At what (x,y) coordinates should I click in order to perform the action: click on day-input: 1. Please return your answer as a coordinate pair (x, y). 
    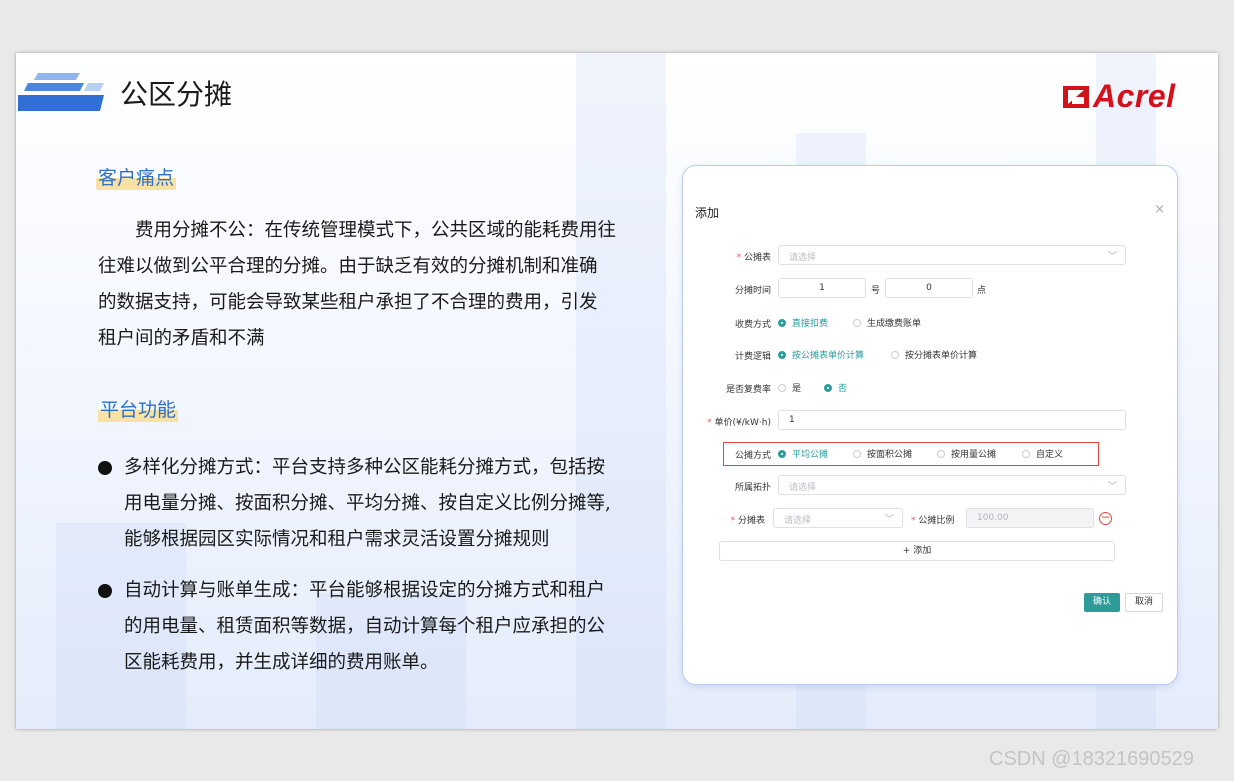
    Looking at the image, I should click on (822, 288).